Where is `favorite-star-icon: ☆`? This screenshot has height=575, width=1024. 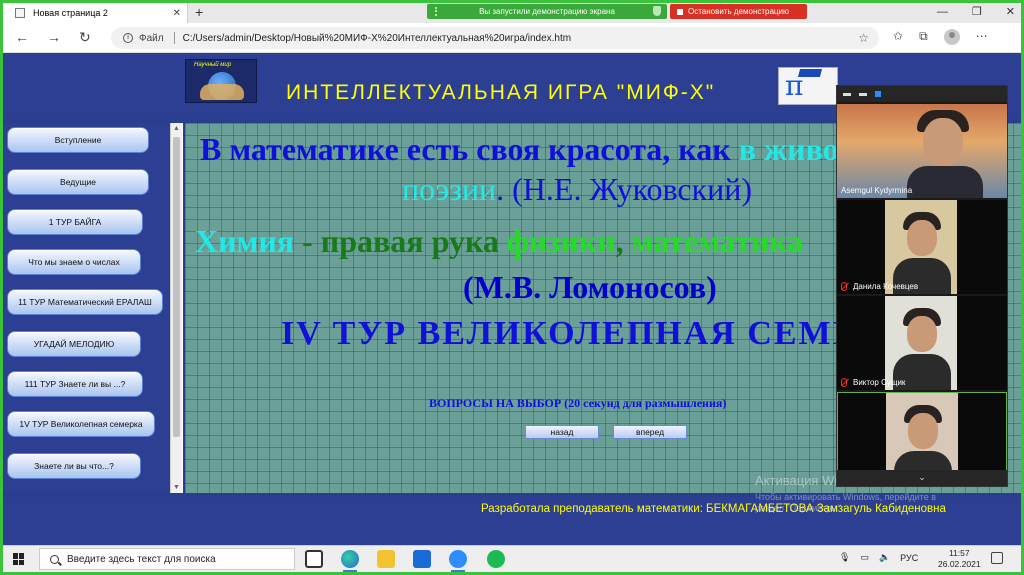
favorite-star-icon: ☆ is located at coordinates (863, 38).